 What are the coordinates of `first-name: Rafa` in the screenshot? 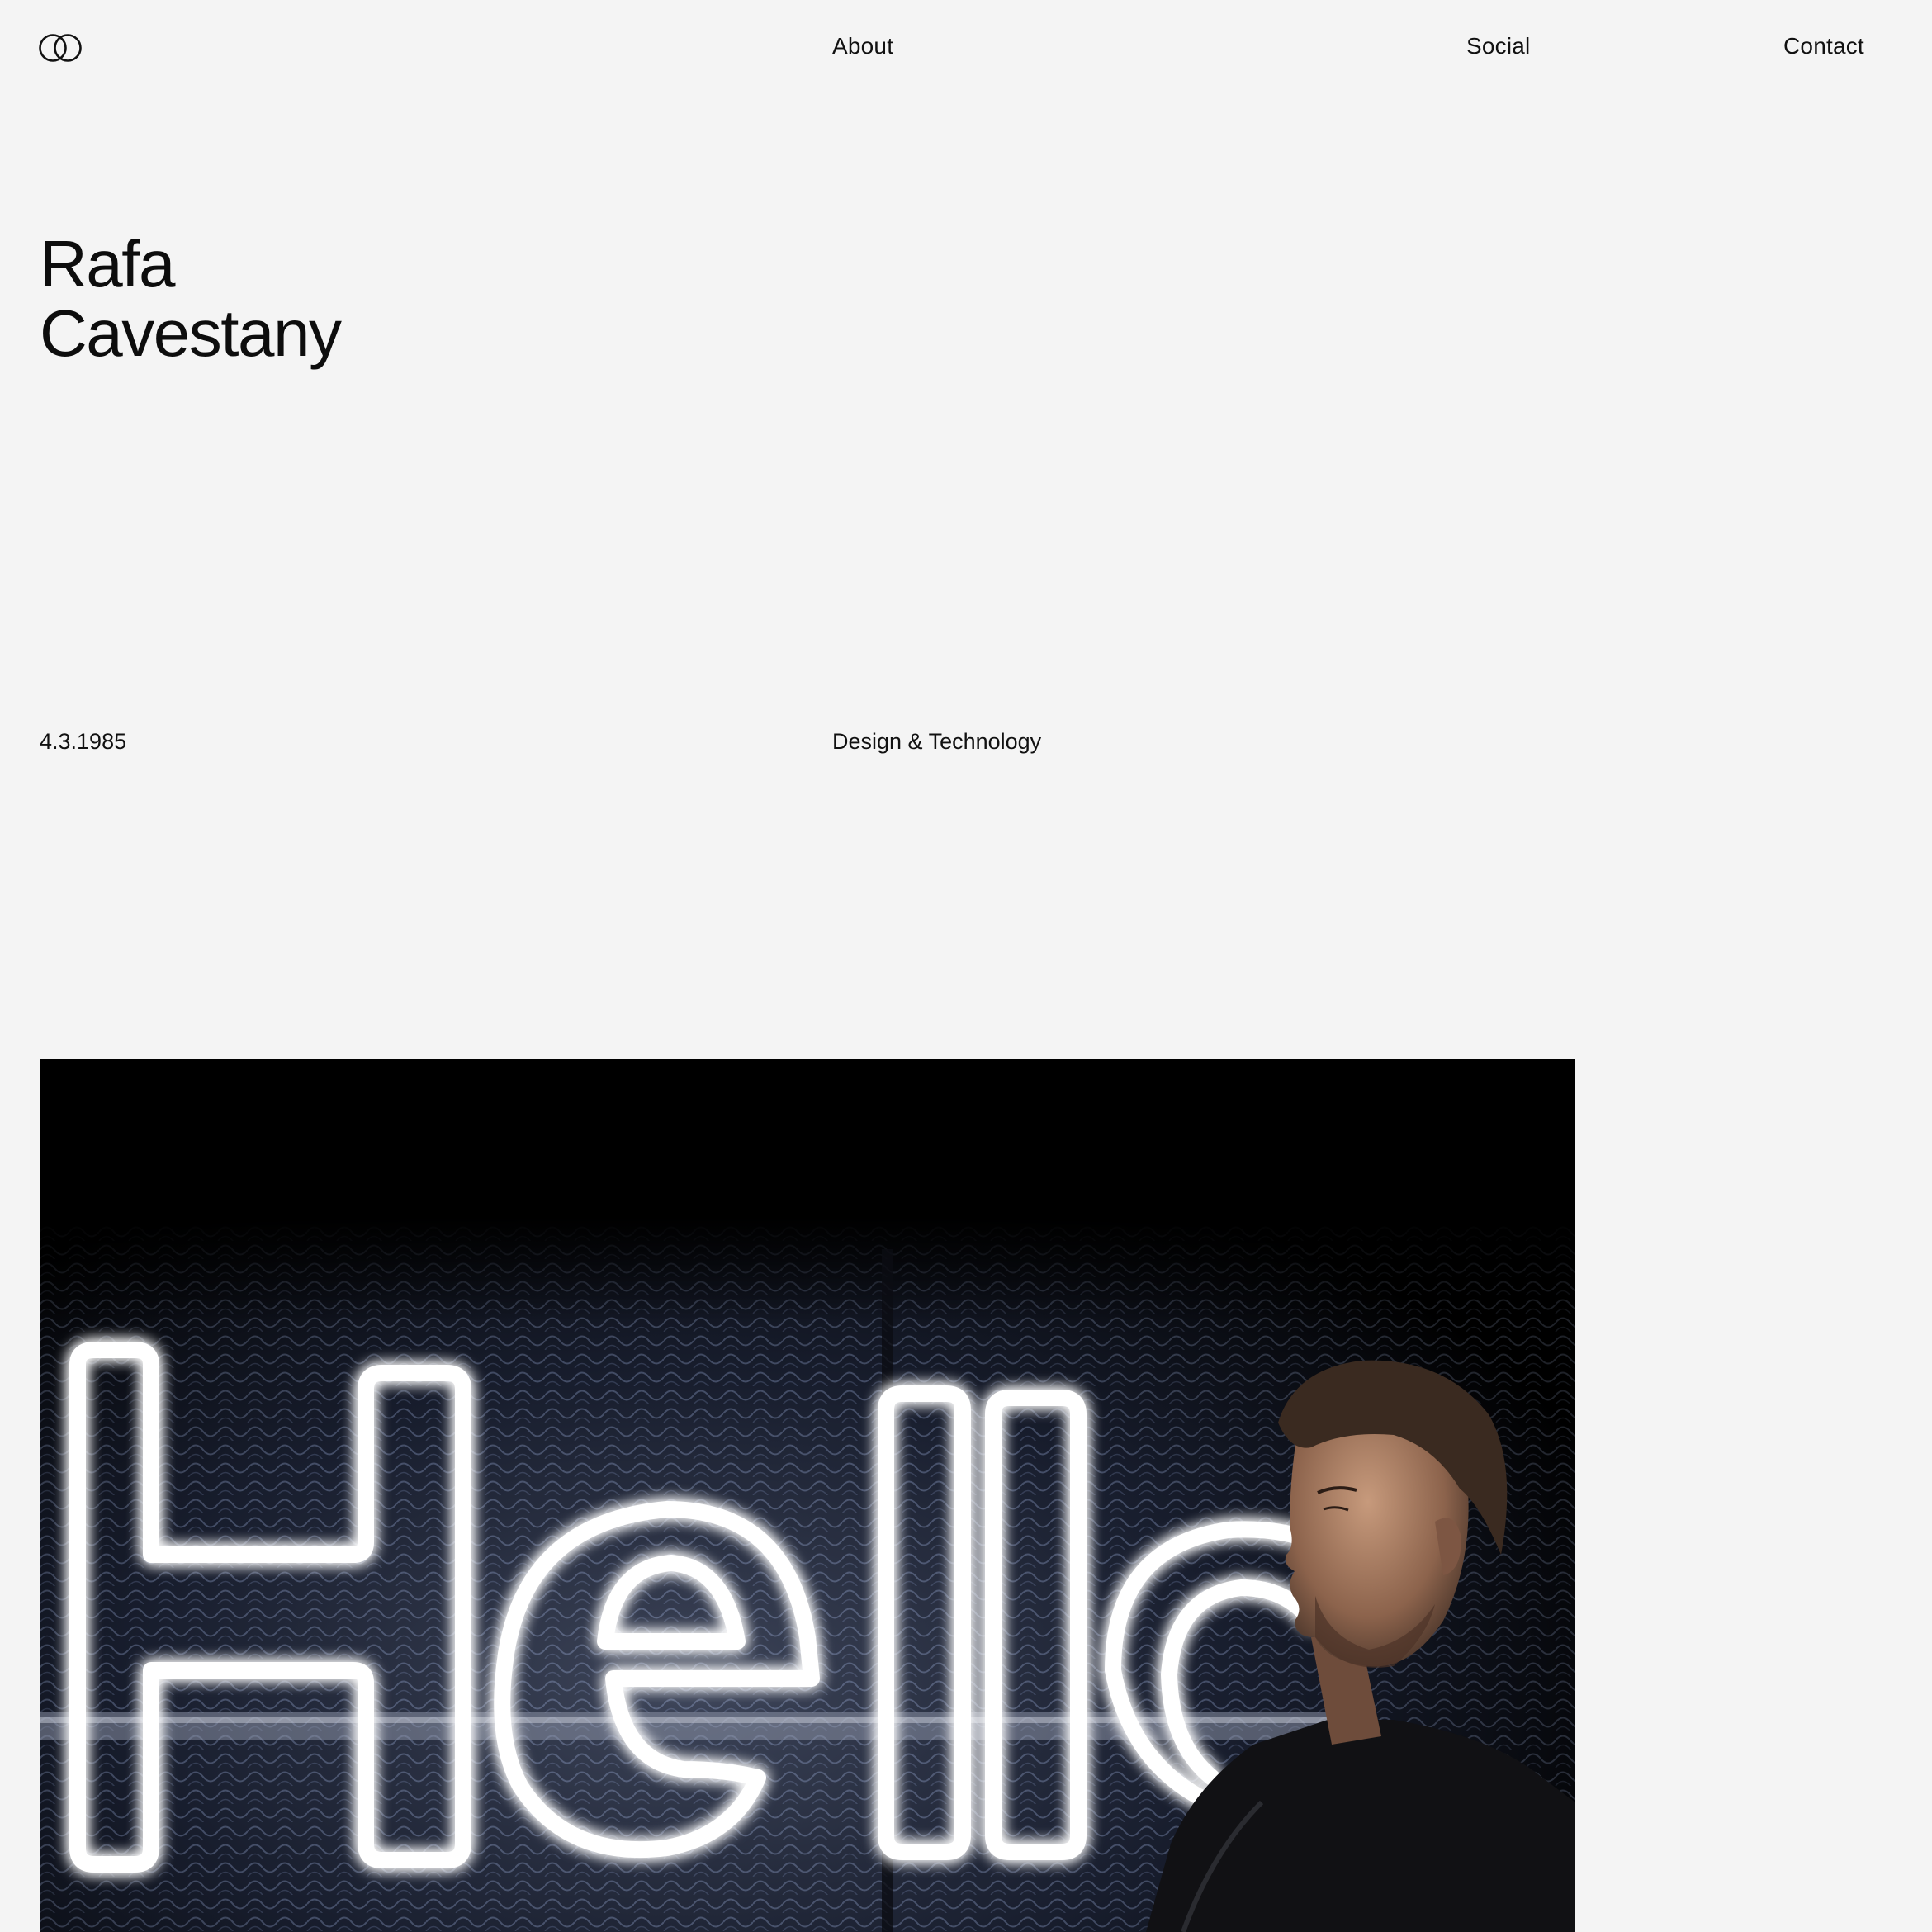 It's located at (107, 264).